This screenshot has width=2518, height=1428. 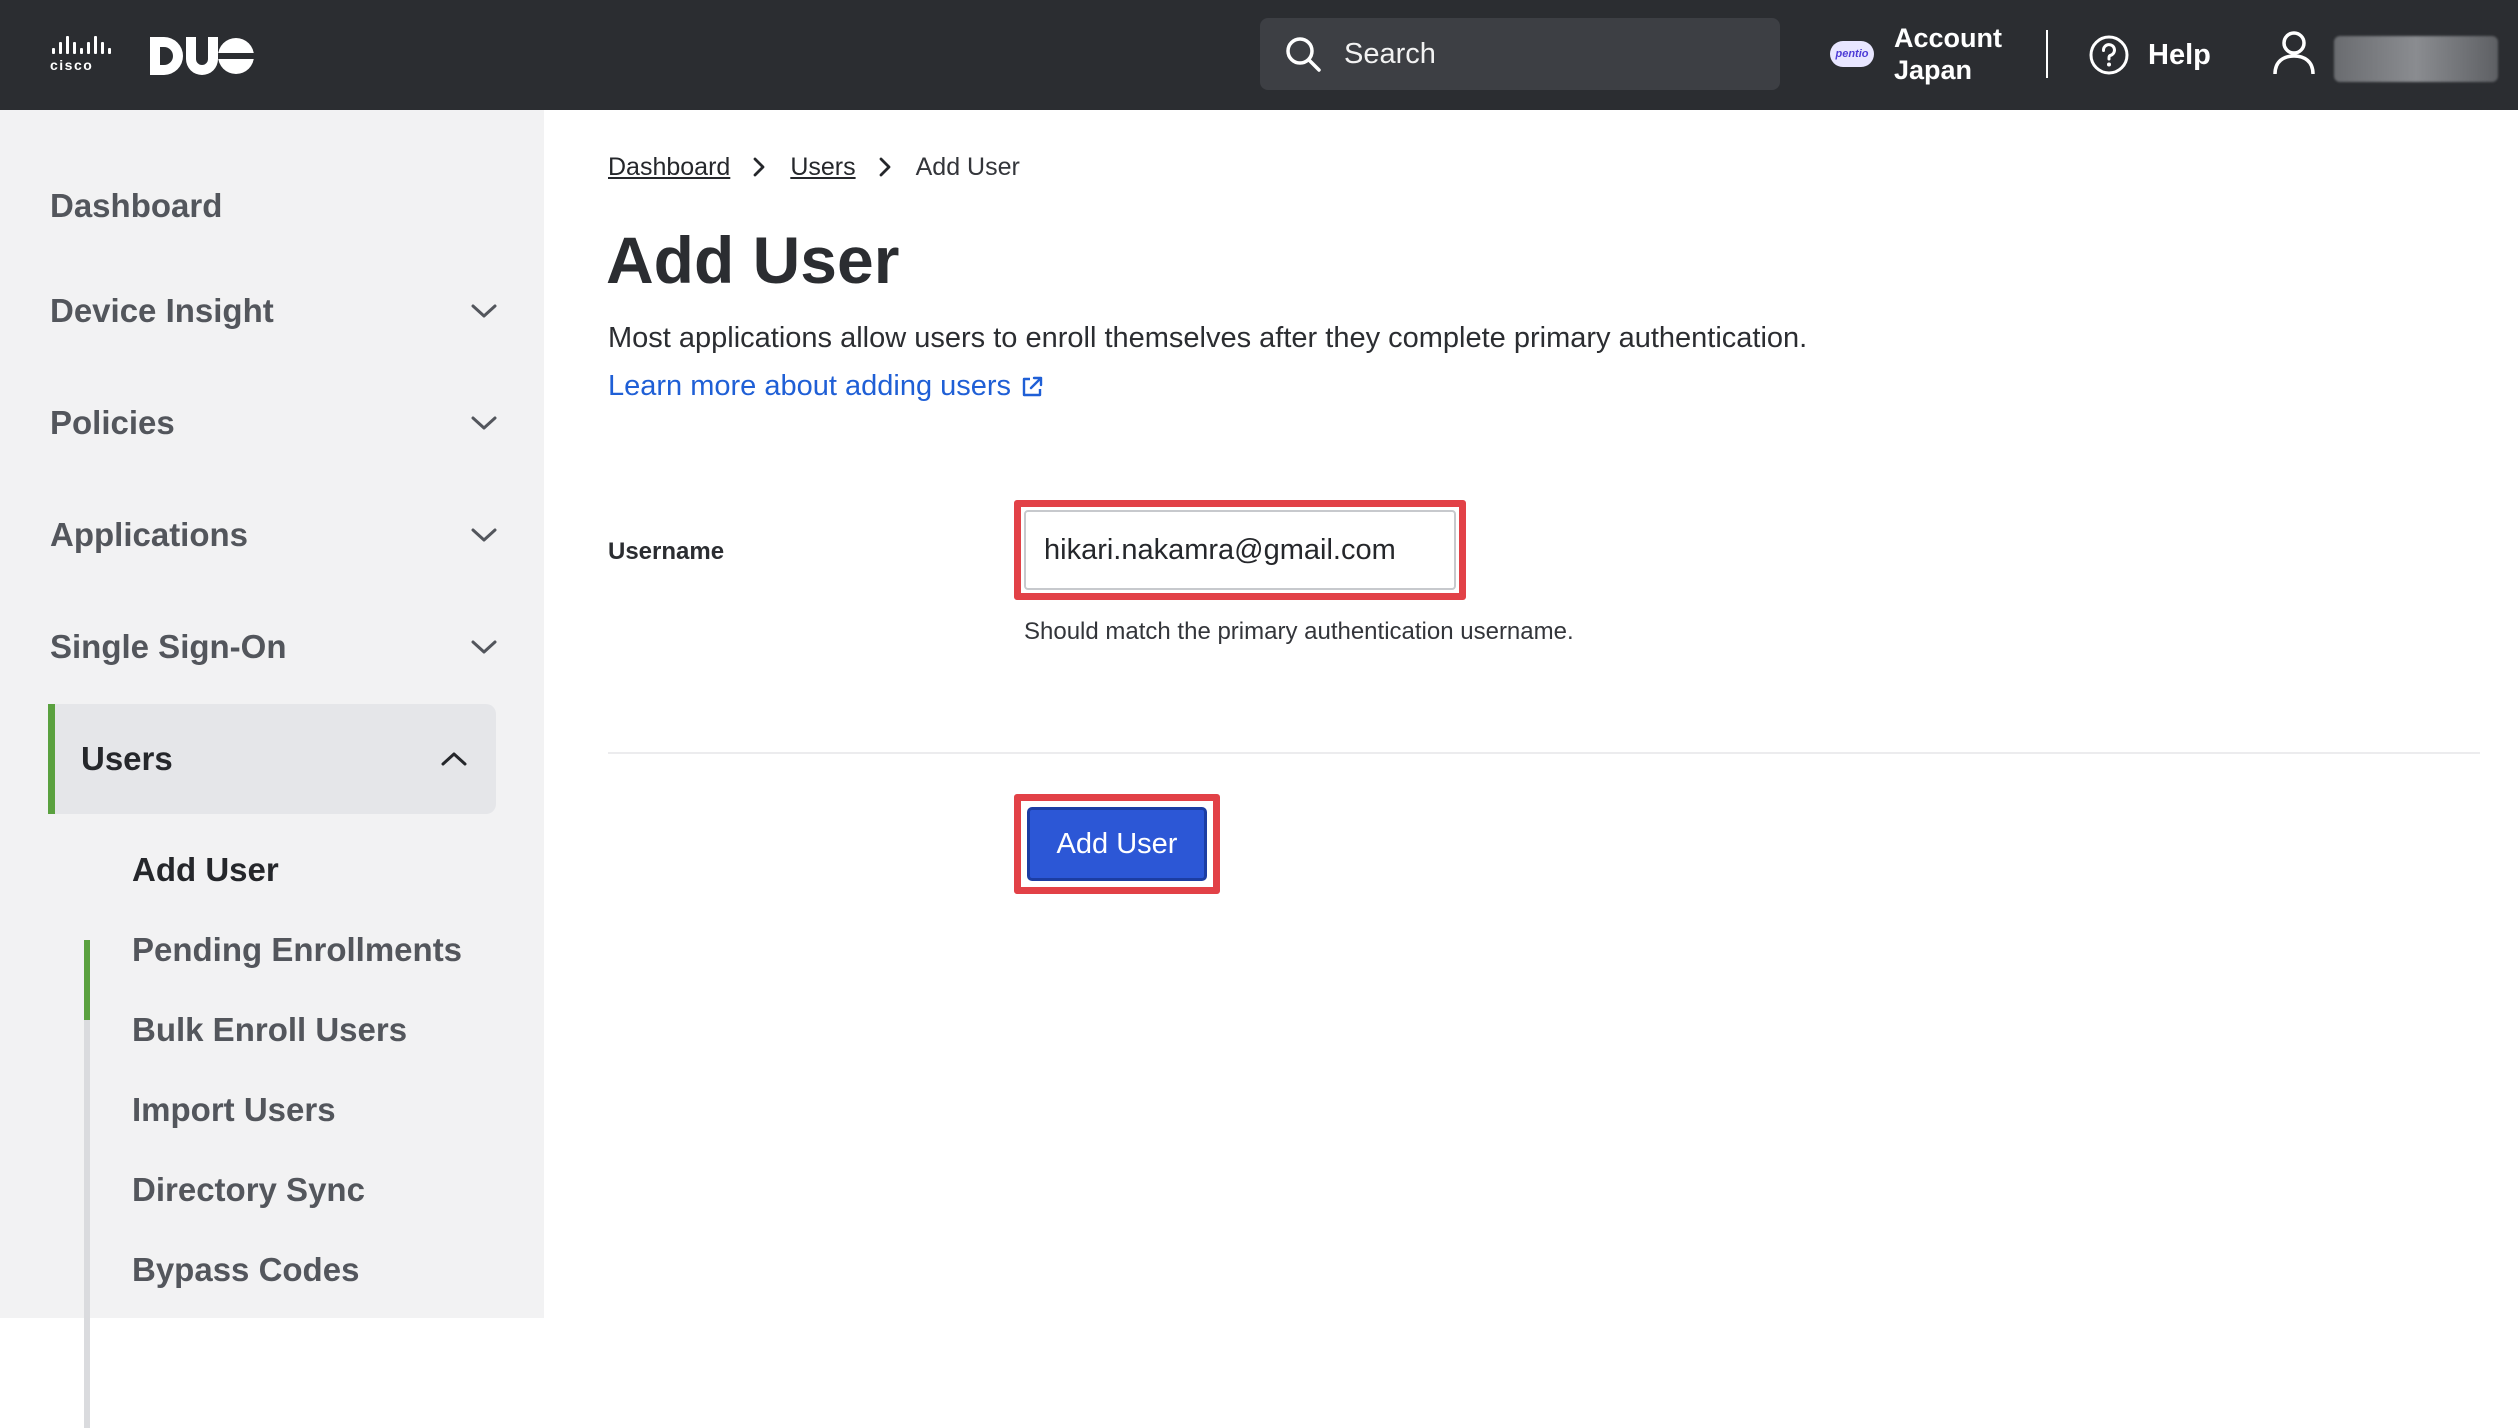 I want to click on duo-logo, so click(x=202, y=56).